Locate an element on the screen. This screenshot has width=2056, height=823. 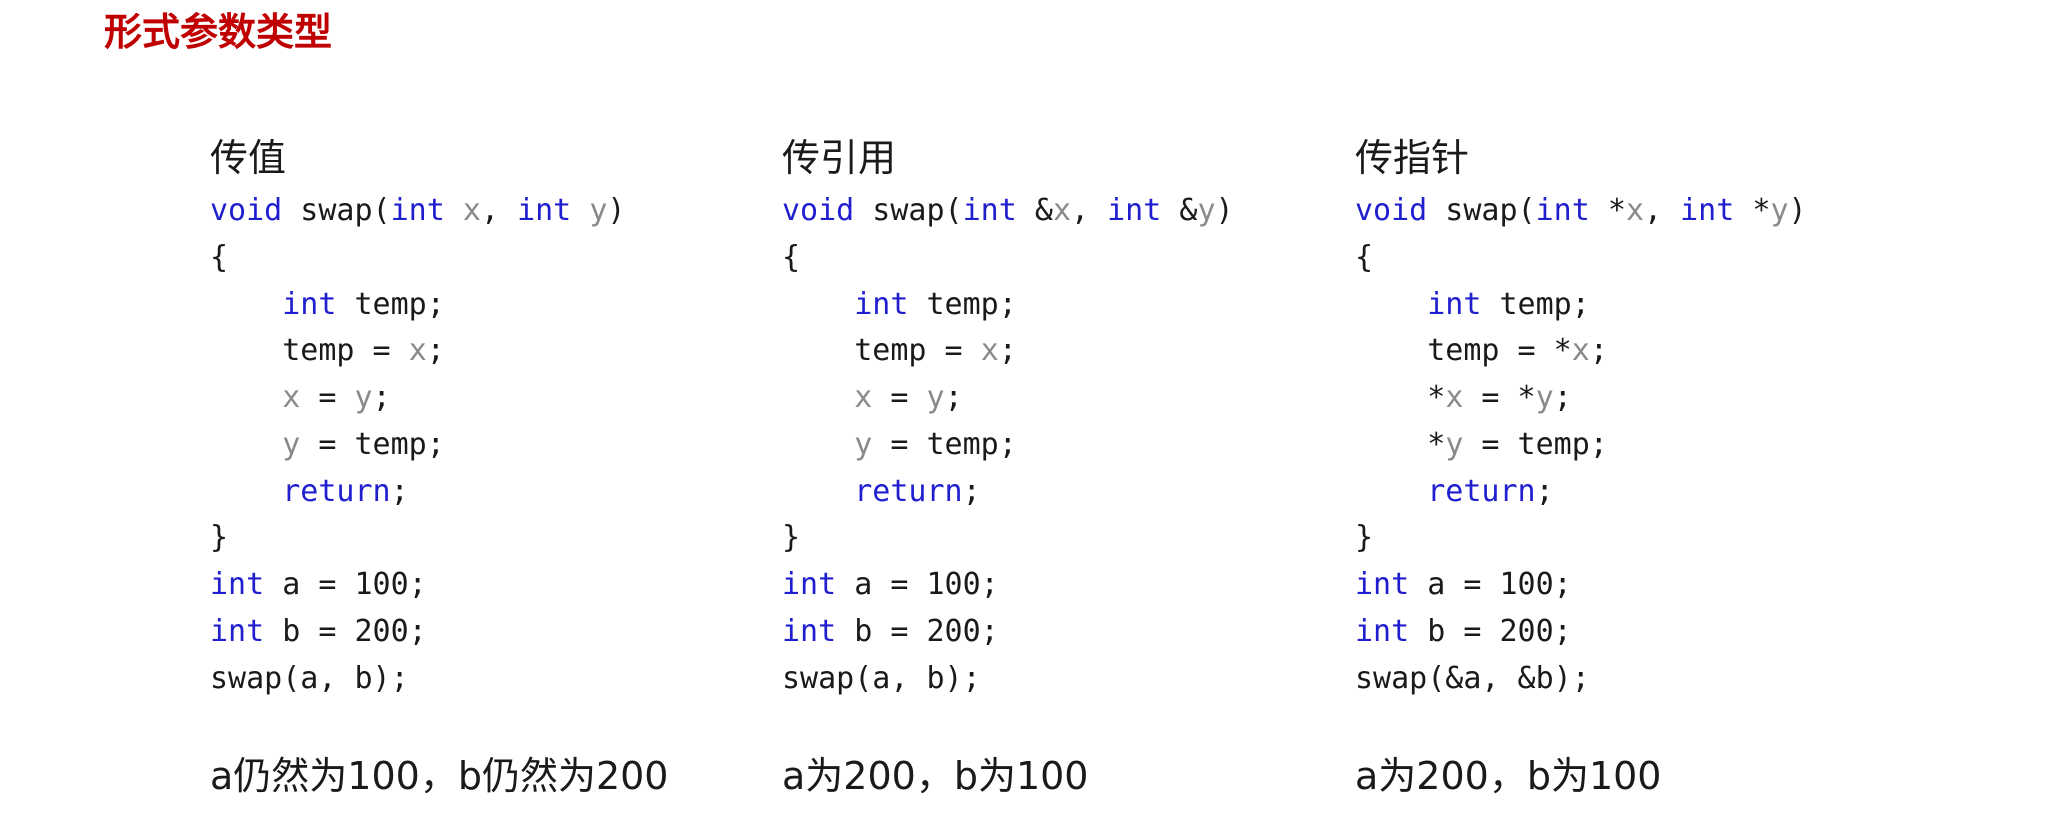
code-text: temp = * is located at coordinates (1463, 351).